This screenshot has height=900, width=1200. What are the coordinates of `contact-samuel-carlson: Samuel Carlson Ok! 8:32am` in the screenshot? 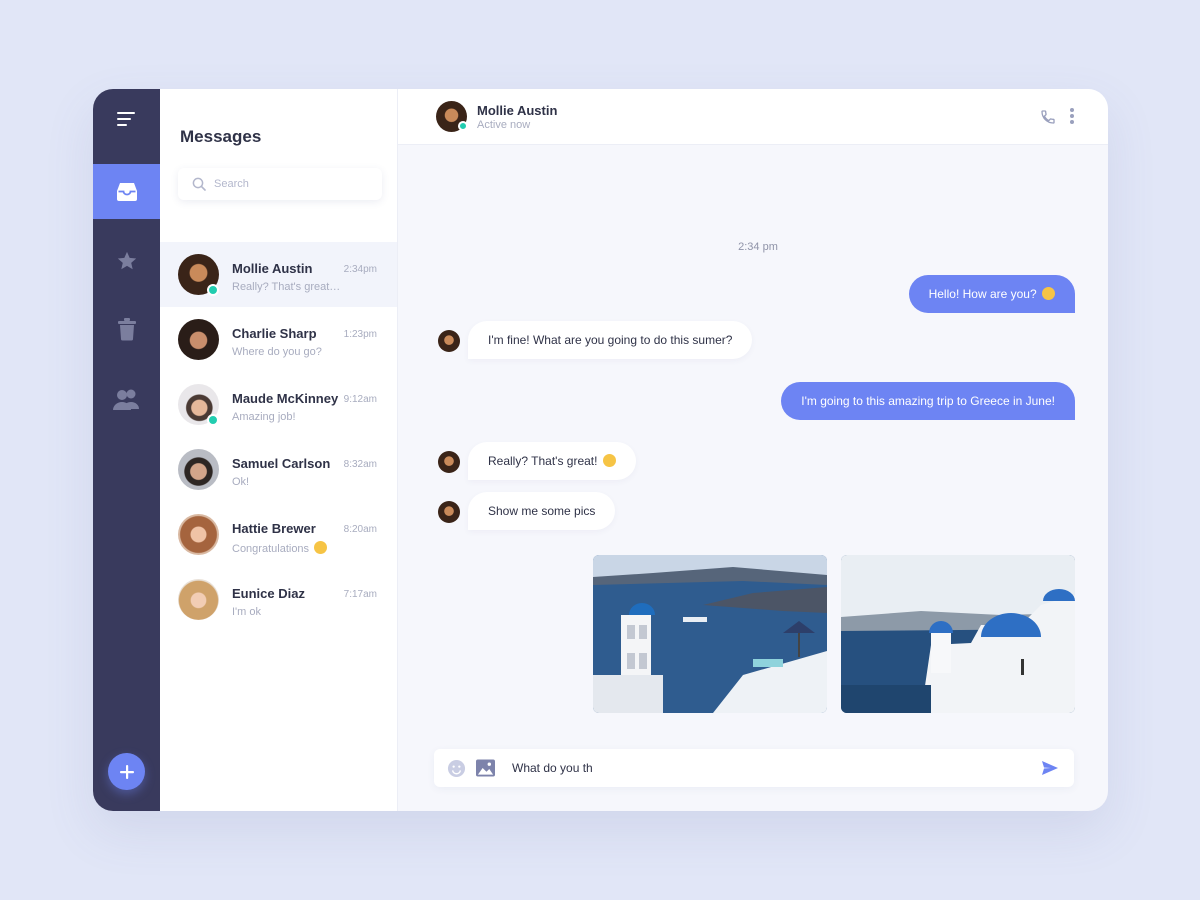 It's located at (278, 469).